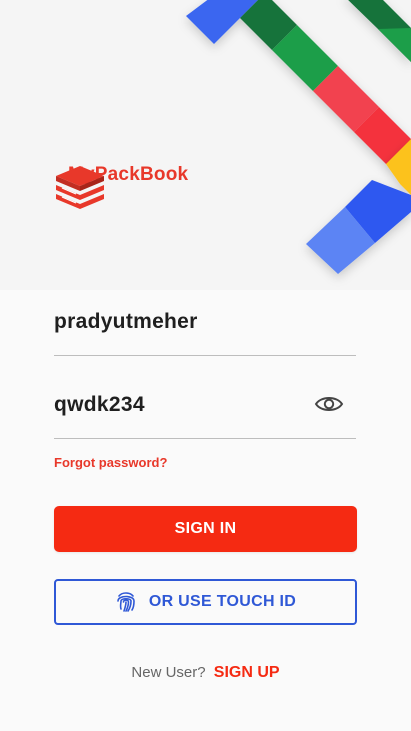 Image resolution: width=411 pixels, height=731 pixels. Describe the element at coordinates (99, 405) in the screenshot. I see `password-input: qwdk234` at that location.